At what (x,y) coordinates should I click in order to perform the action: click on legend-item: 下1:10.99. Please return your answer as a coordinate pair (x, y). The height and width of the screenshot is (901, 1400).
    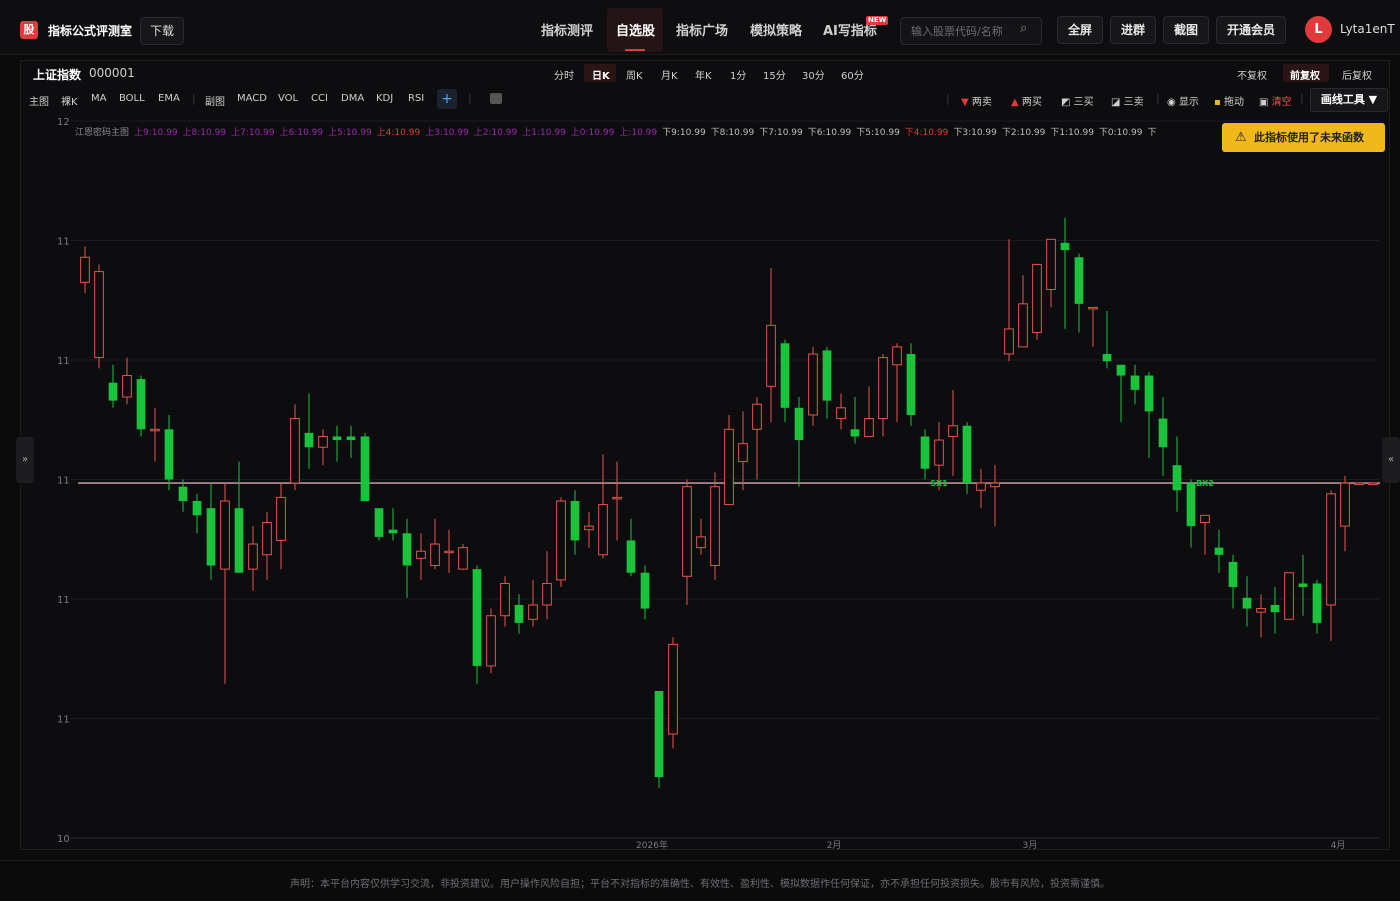
    Looking at the image, I should click on (1072, 133).